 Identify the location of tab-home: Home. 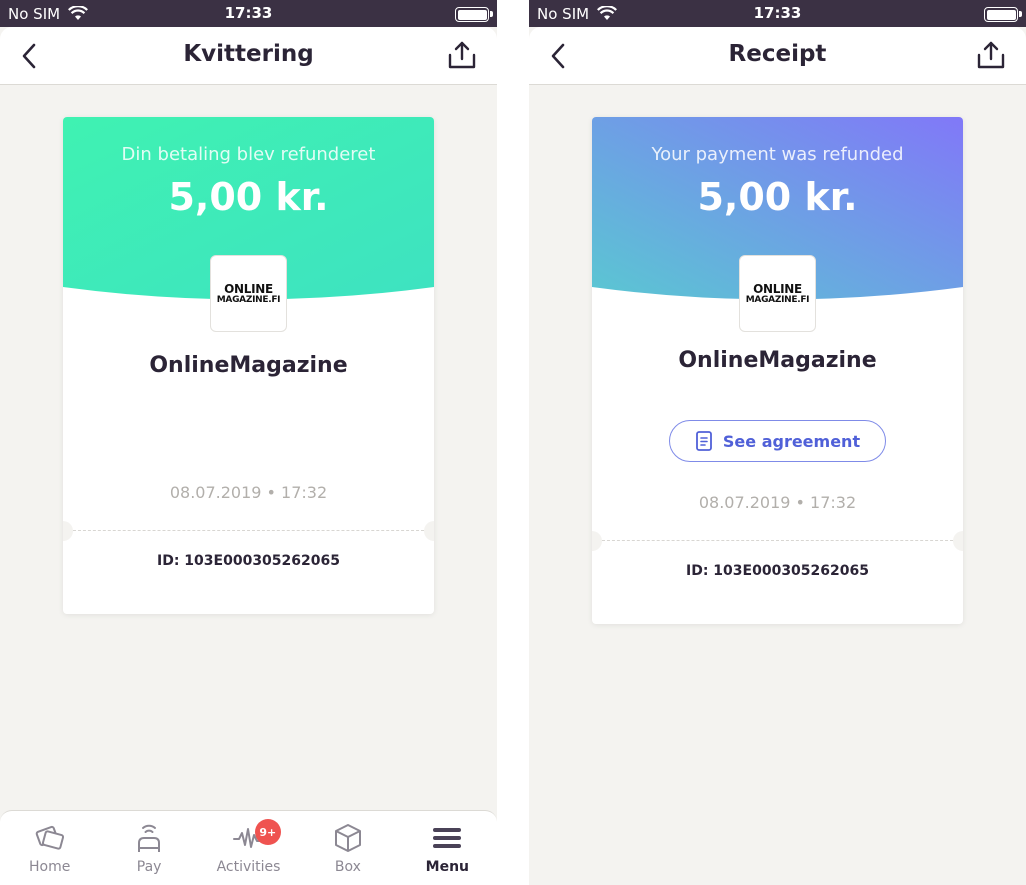
(49, 848).